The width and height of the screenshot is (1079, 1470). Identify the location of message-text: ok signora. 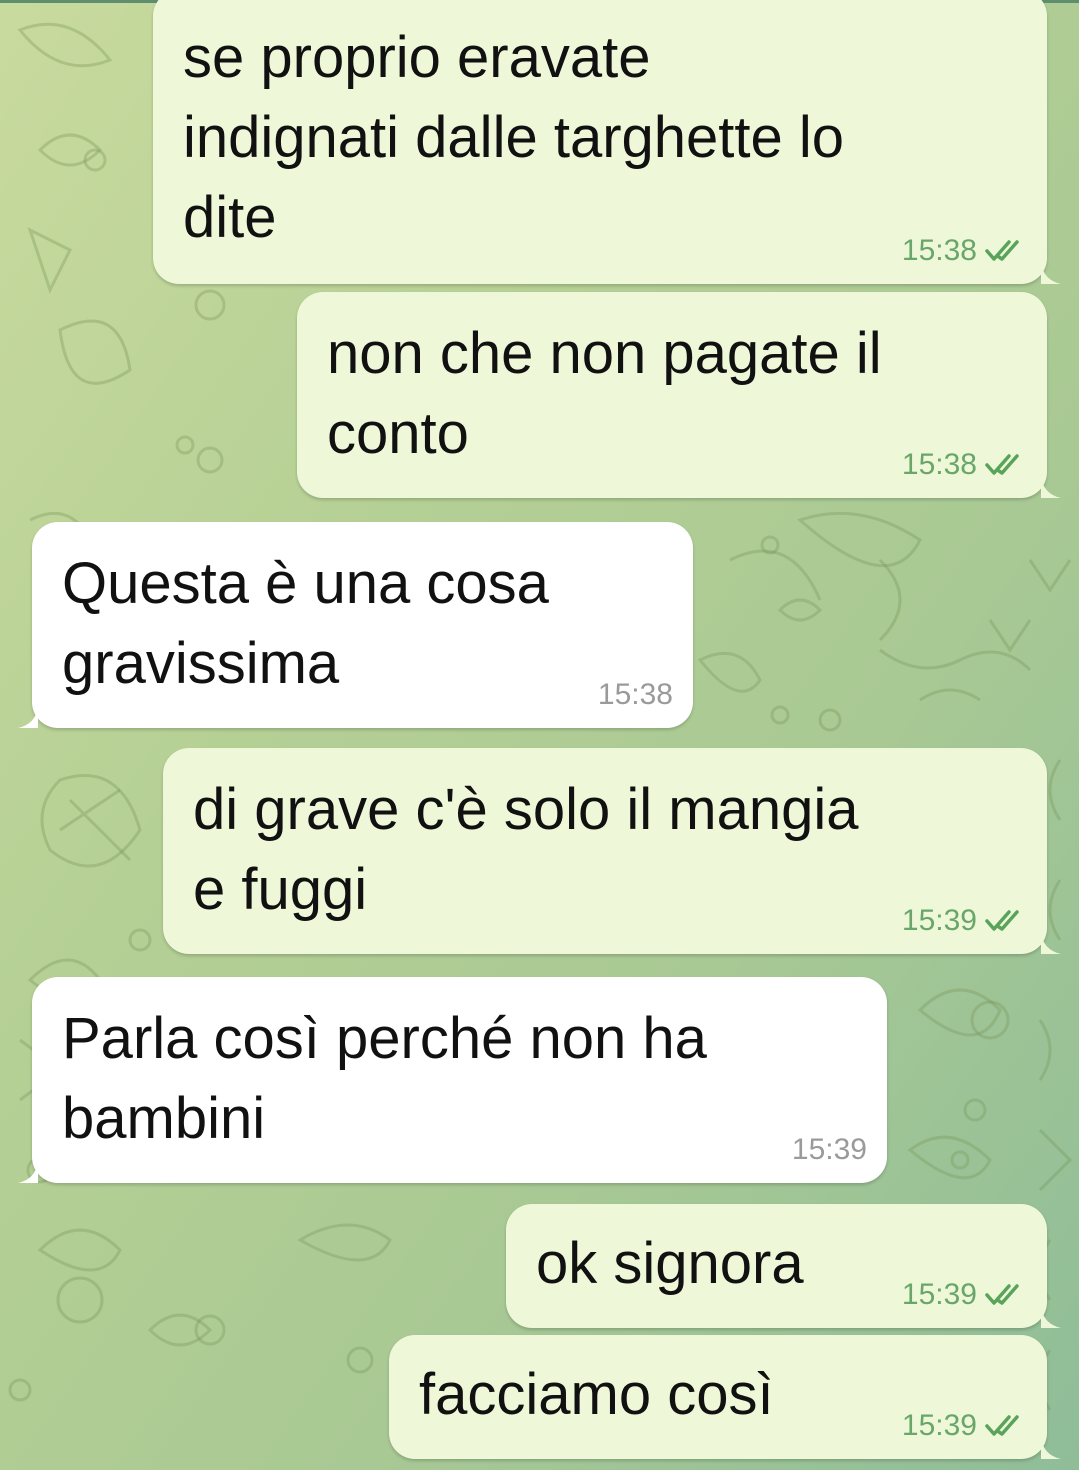
(670, 1263).